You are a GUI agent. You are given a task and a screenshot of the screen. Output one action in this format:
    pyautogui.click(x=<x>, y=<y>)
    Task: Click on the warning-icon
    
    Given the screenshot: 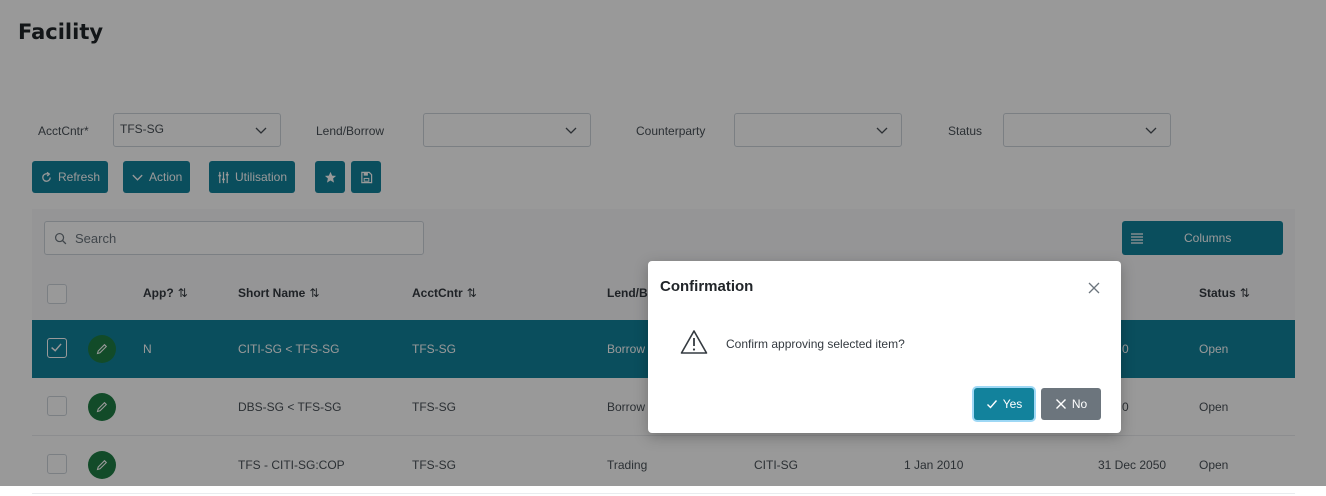 What is the action you would take?
    pyautogui.click(x=694, y=342)
    